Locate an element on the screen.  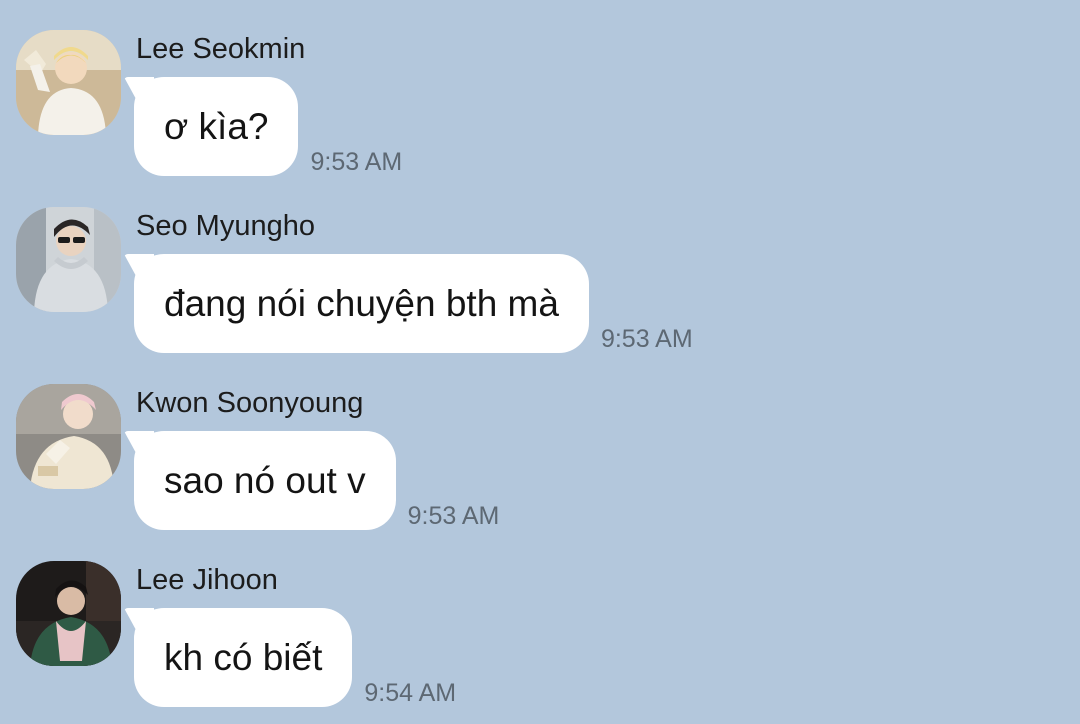
message-bubble: ơ kìa? is located at coordinates (216, 126).